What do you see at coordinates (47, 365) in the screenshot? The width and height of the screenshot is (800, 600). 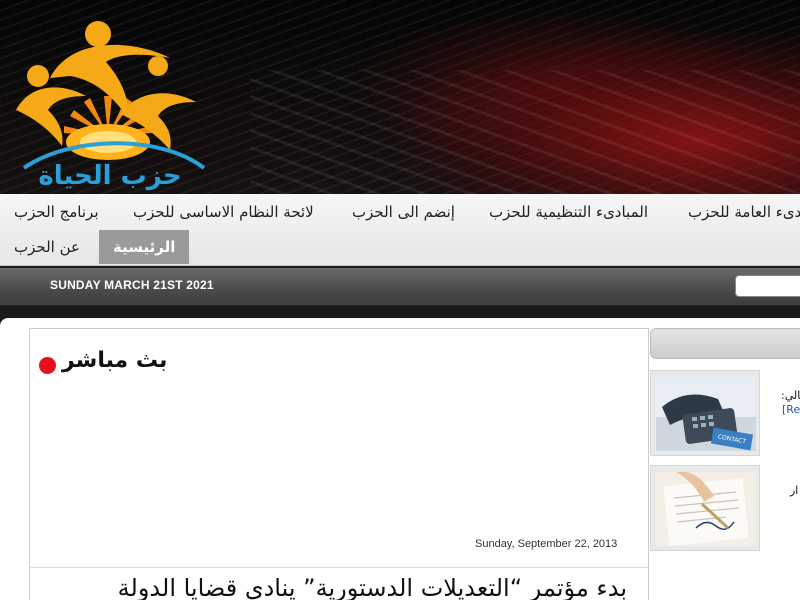 I see `live-indicator-icon` at bounding box center [47, 365].